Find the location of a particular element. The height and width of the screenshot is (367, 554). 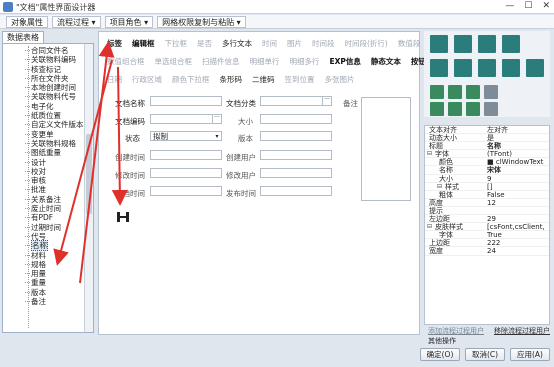

tree-item: 变更单 is located at coordinates (46, 134).